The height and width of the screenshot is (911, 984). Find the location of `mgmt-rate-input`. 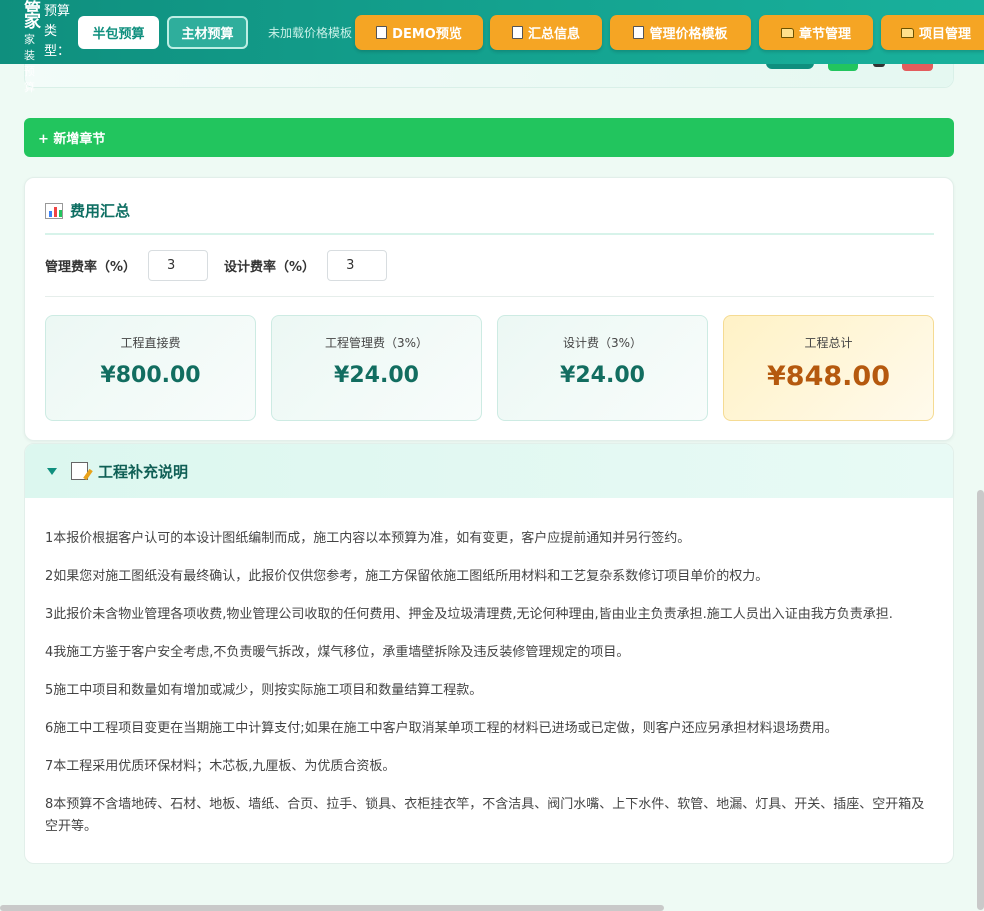

mgmt-rate-input is located at coordinates (178, 265).